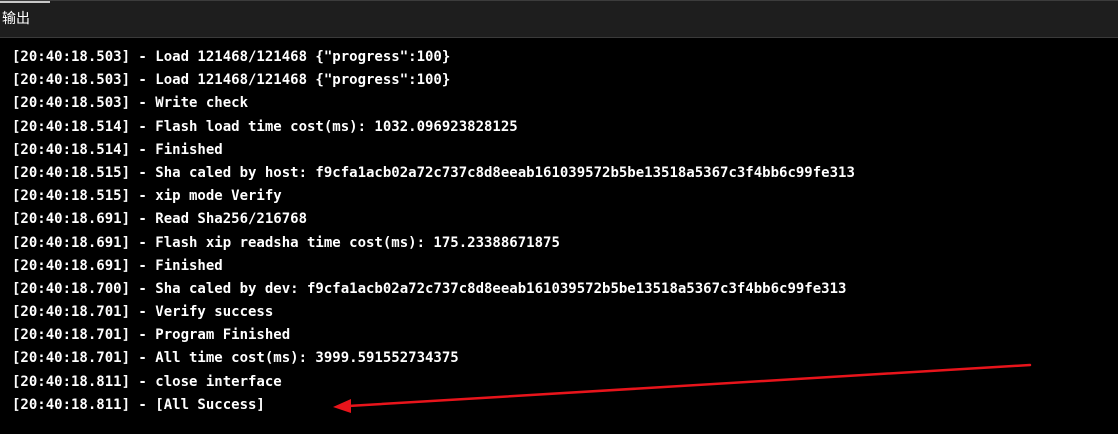  What do you see at coordinates (147, 196) in the screenshot?
I see `log-line: [20:40:18.515] - xip mode Verify` at bounding box center [147, 196].